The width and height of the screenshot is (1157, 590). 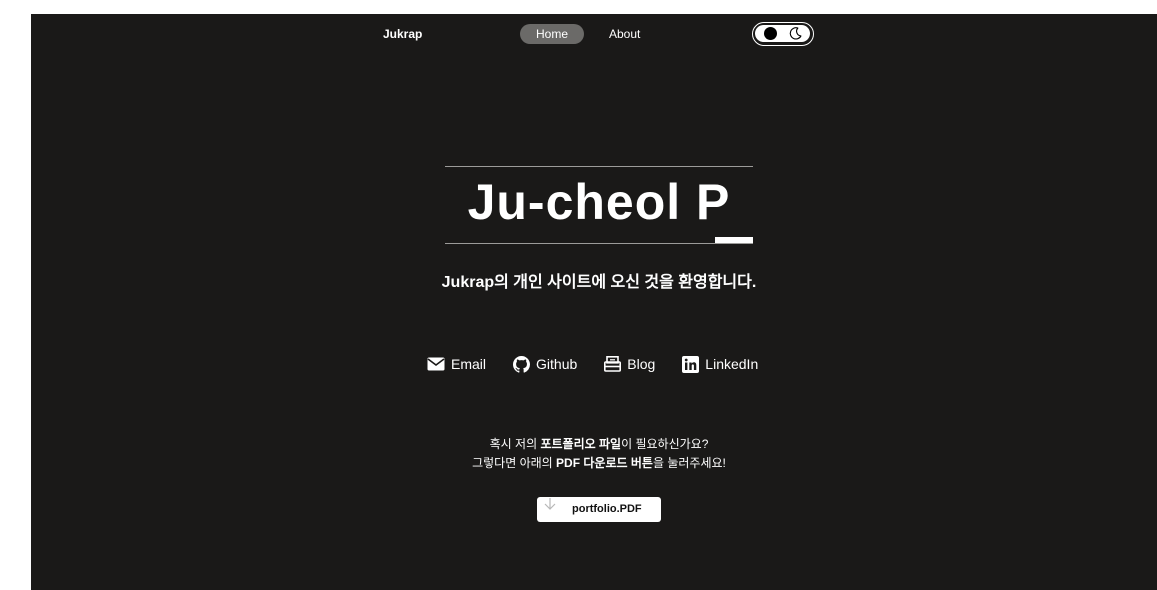 What do you see at coordinates (436, 364) in the screenshot?
I see `envelope-icon` at bounding box center [436, 364].